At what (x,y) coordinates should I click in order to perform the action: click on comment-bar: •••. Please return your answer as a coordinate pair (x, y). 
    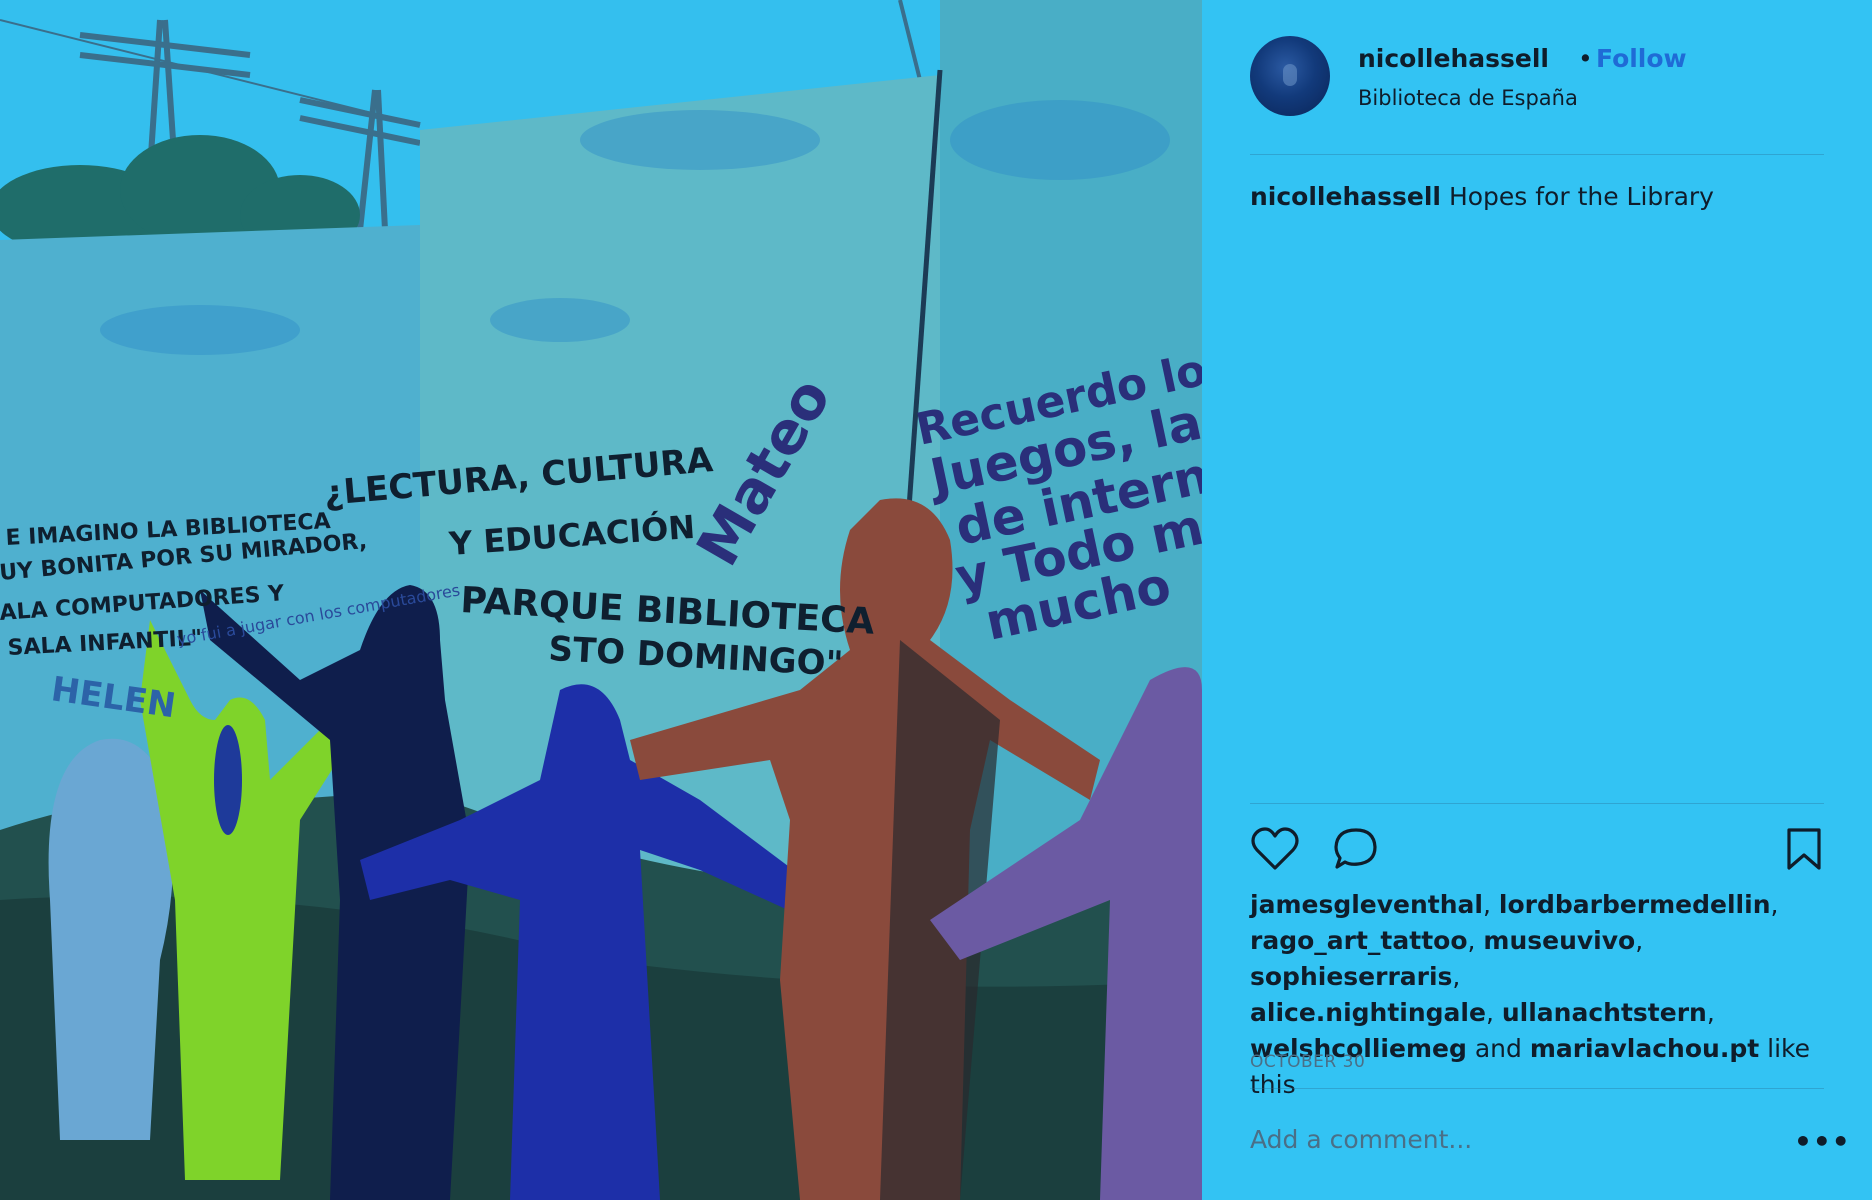
    Looking at the image, I should click on (1550, 1144).